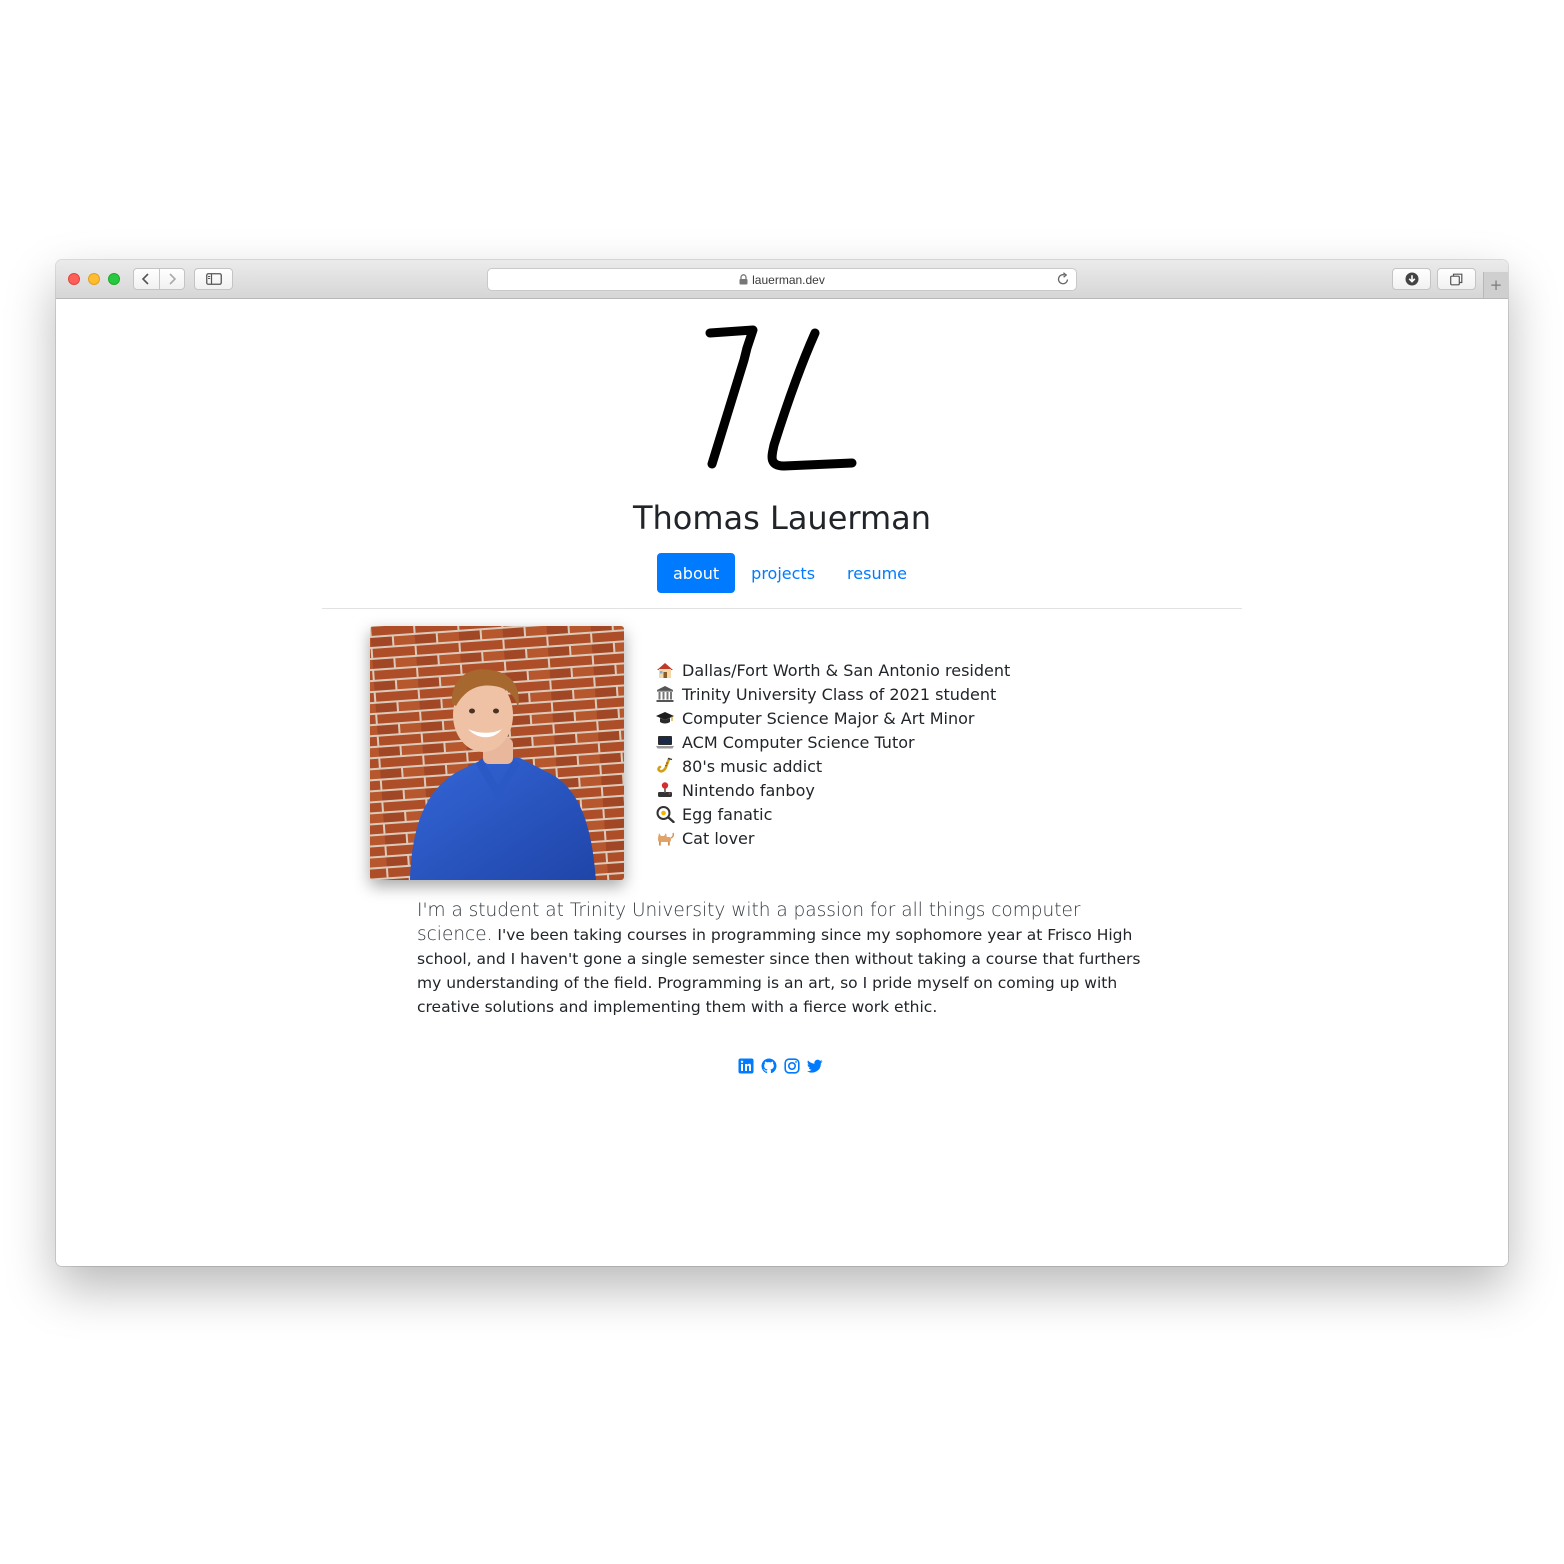 This screenshot has width=1564, height=1564. Describe the element at coordinates (832, 814) in the screenshot. I see `list-item: Egg fanatic` at that location.